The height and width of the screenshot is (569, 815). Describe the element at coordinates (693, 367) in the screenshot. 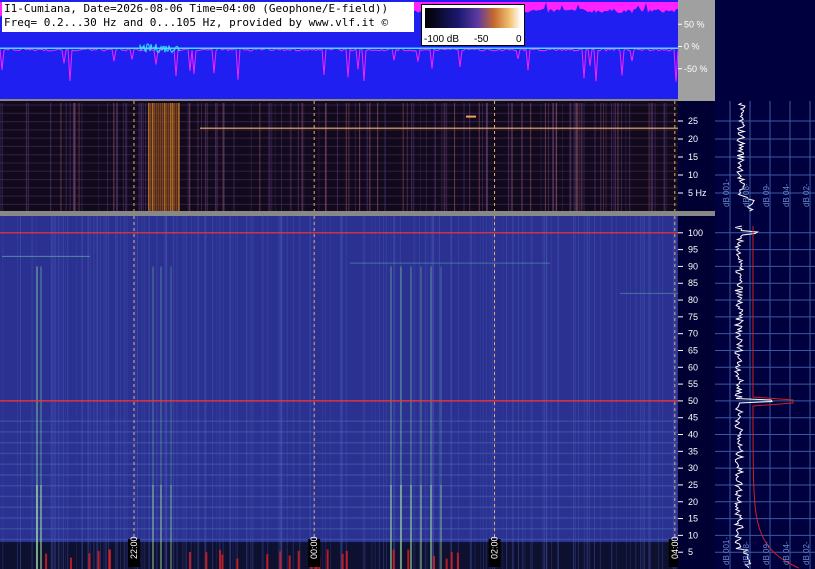

I see `spectrogram-high-ytick-label: 60` at that location.